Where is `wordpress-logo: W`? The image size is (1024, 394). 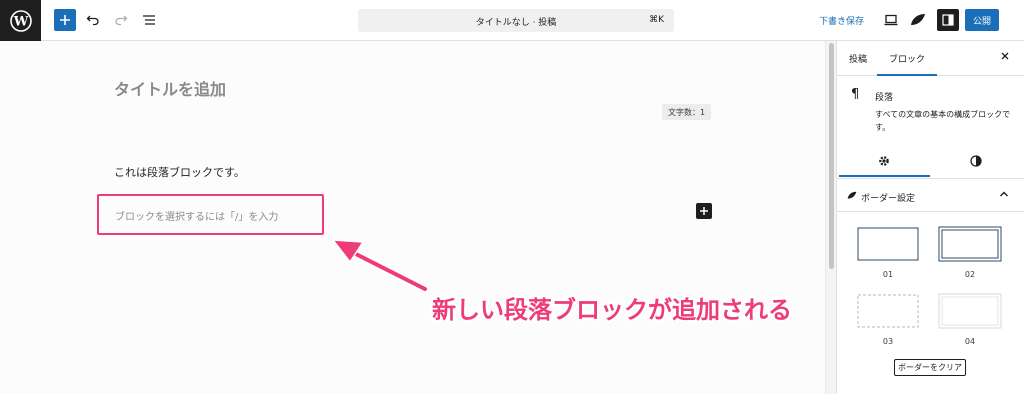
wordpress-logo: W is located at coordinates (20, 20).